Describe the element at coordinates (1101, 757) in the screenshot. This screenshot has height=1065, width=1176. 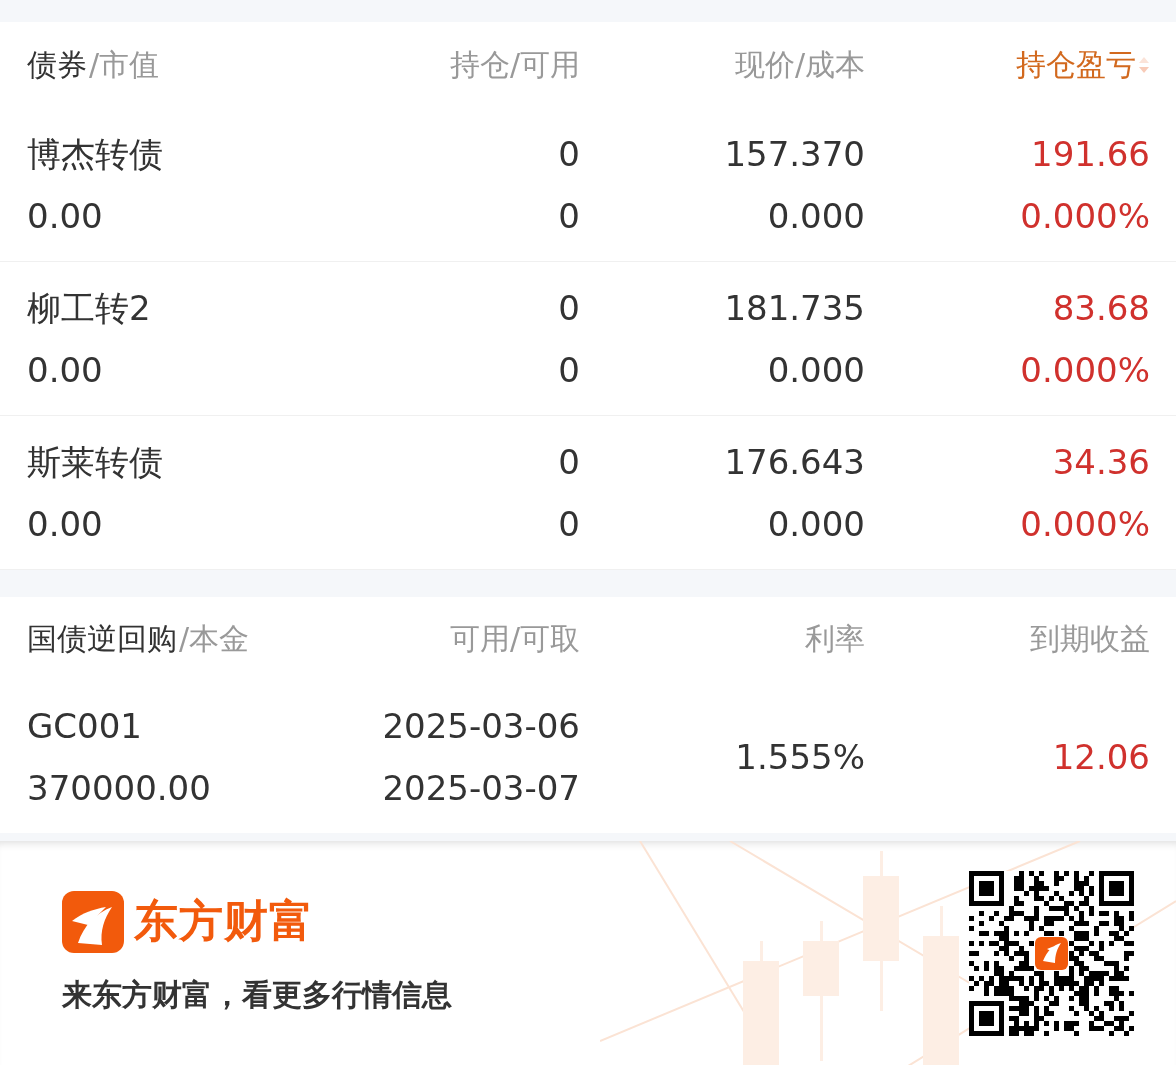
I see `maturity-income: 12.06` at that location.